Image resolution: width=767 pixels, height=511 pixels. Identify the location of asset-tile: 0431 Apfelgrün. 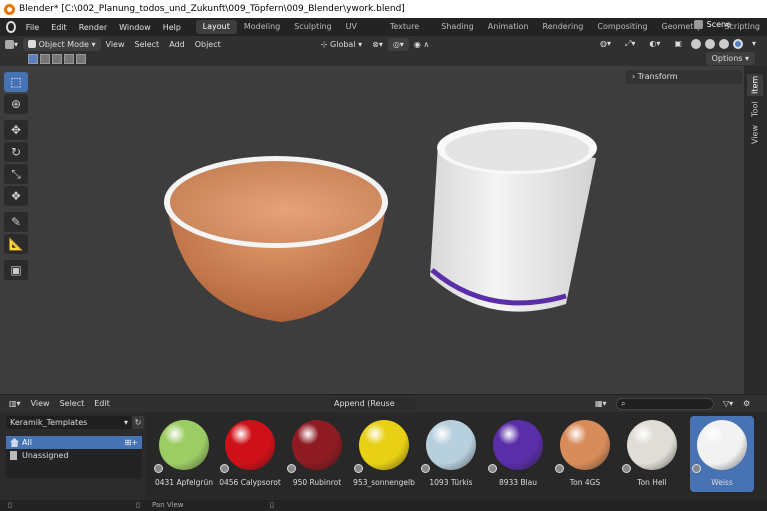
(184, 454).